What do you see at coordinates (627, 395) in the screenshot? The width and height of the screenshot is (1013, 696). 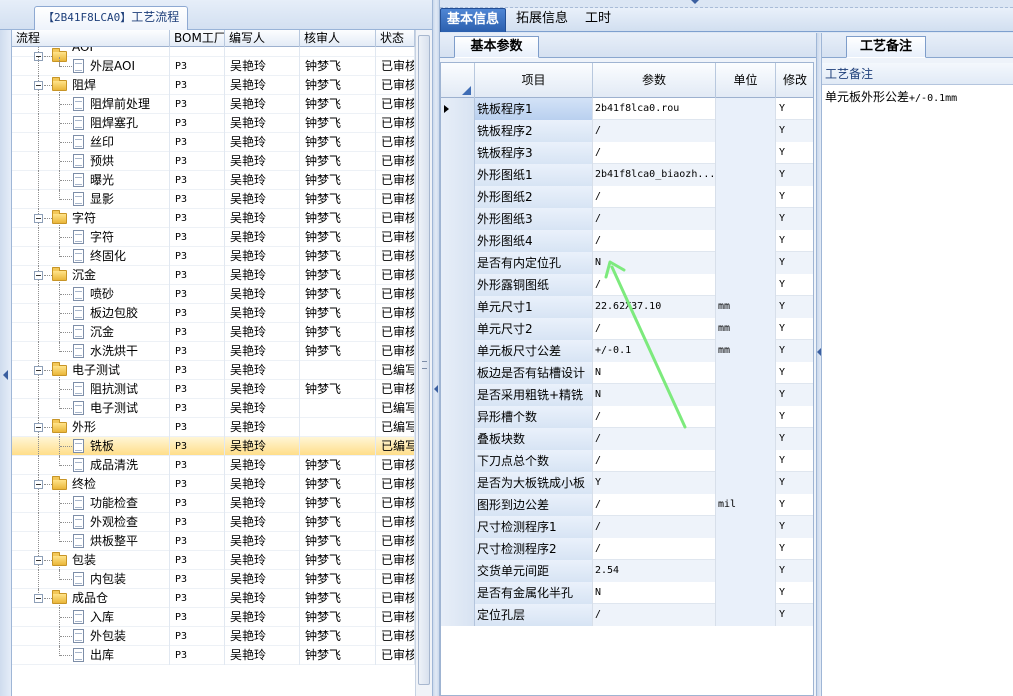 I see `param-row: 是否采用粗铣+精铣 N Y` at bounding box center [627, 395].